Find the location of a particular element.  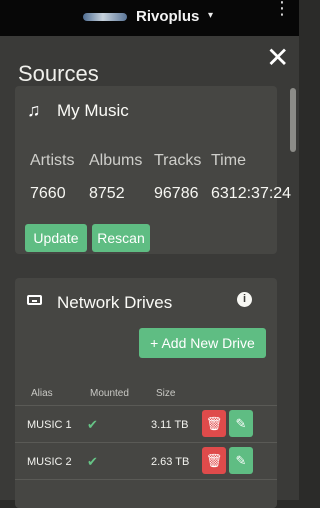

top-bar: Rivoplus ▾ ⋮ is located at coordinates (149, 18).